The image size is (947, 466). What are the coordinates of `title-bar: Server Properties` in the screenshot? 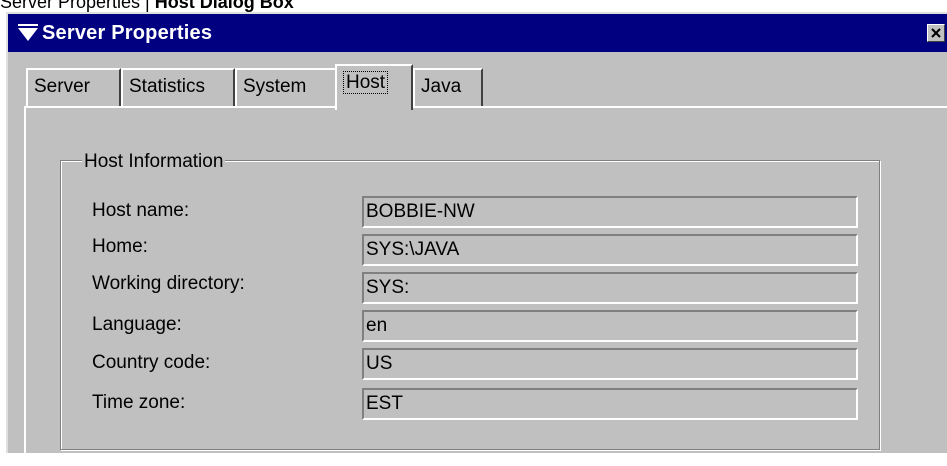 It's located at (477, 33).